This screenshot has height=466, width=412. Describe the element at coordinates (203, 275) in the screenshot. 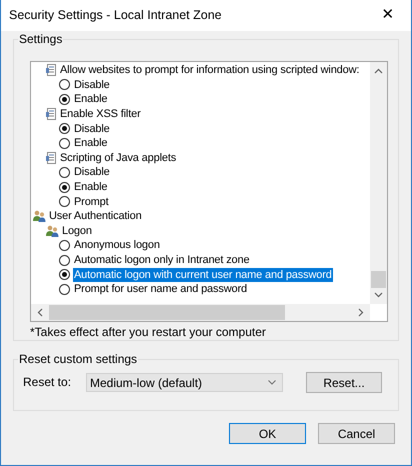

I see `option-label: Automatic logon with current user name and password` at that location.